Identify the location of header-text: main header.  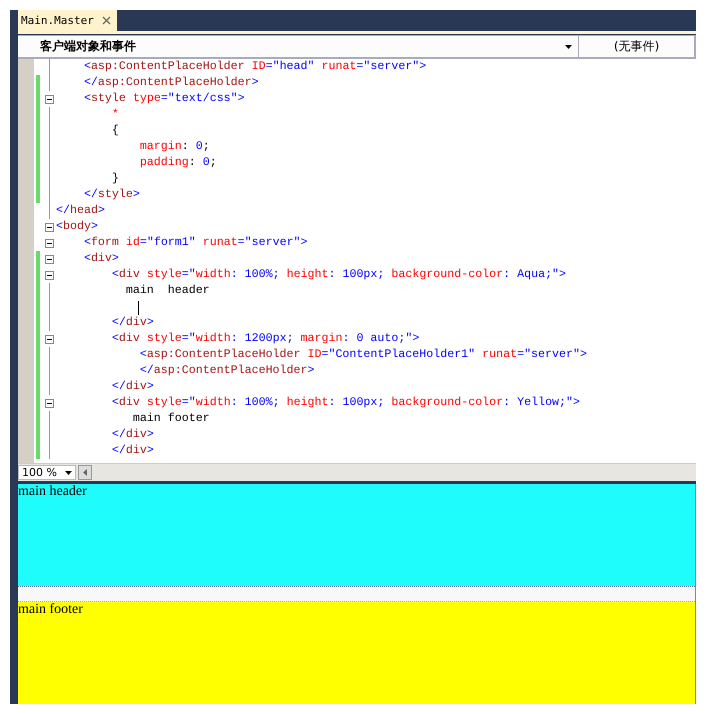
(52, 491).